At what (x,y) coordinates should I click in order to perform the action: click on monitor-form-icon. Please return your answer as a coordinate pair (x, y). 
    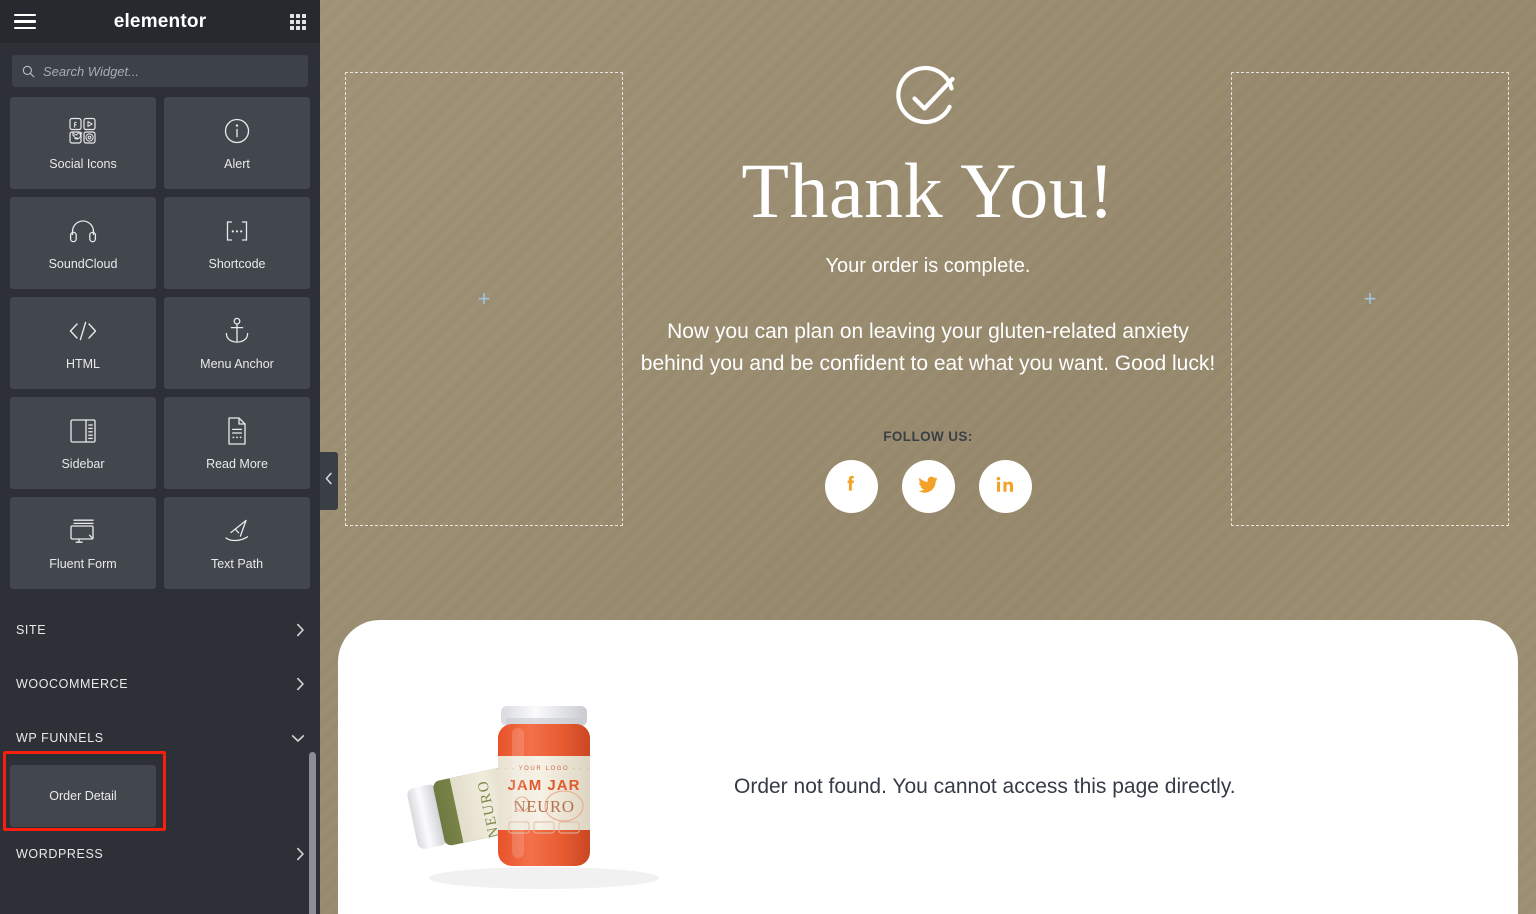
    Looking at the image, I should click on (83, 531).